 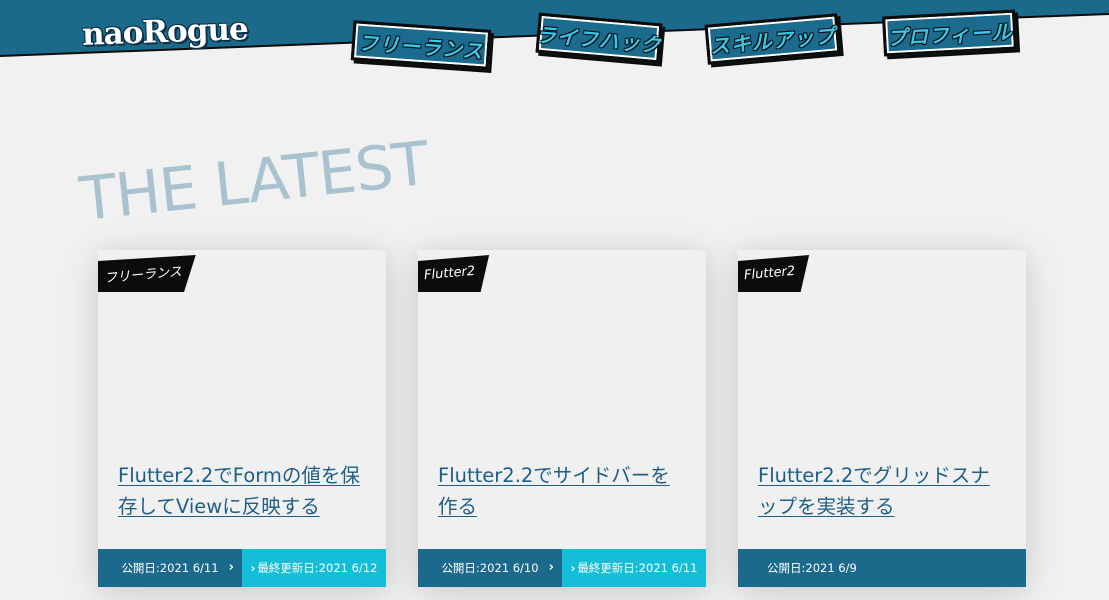 What do you see at coordinates (812, 568) in the screenshot?
I see `published-date-text: 公開日:2021 6/9` at bounding box center [812, 568].